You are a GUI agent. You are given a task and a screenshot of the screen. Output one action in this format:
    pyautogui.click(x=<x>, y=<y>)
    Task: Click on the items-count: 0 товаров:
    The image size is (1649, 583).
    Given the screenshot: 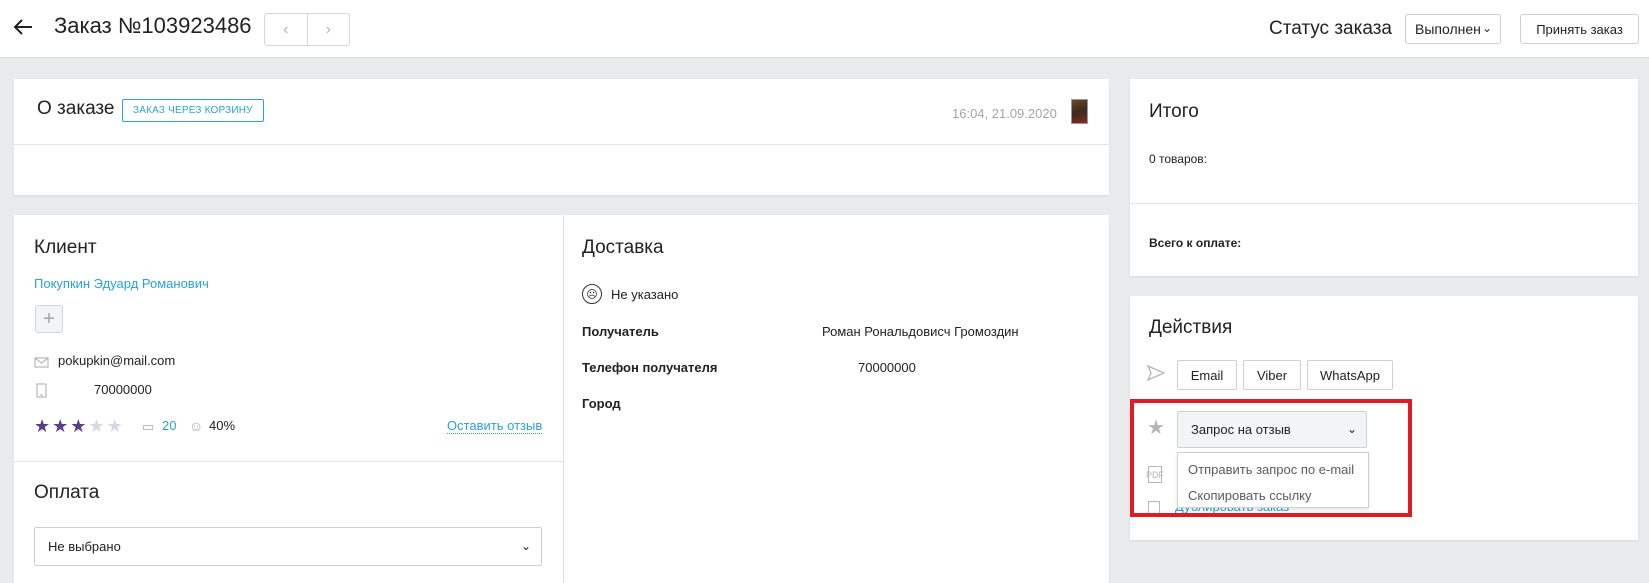 What is the action you would take?
    pyautogui.click(x=1178, y=159)
    